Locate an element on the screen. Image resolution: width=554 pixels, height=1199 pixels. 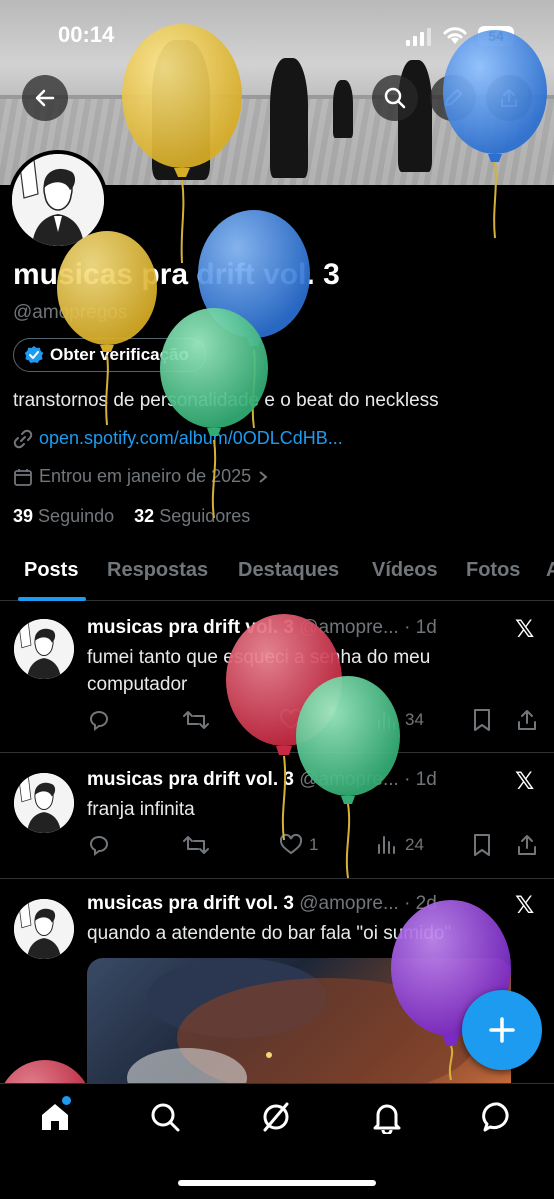
plus-icon is located at coordinates (502, 1030).